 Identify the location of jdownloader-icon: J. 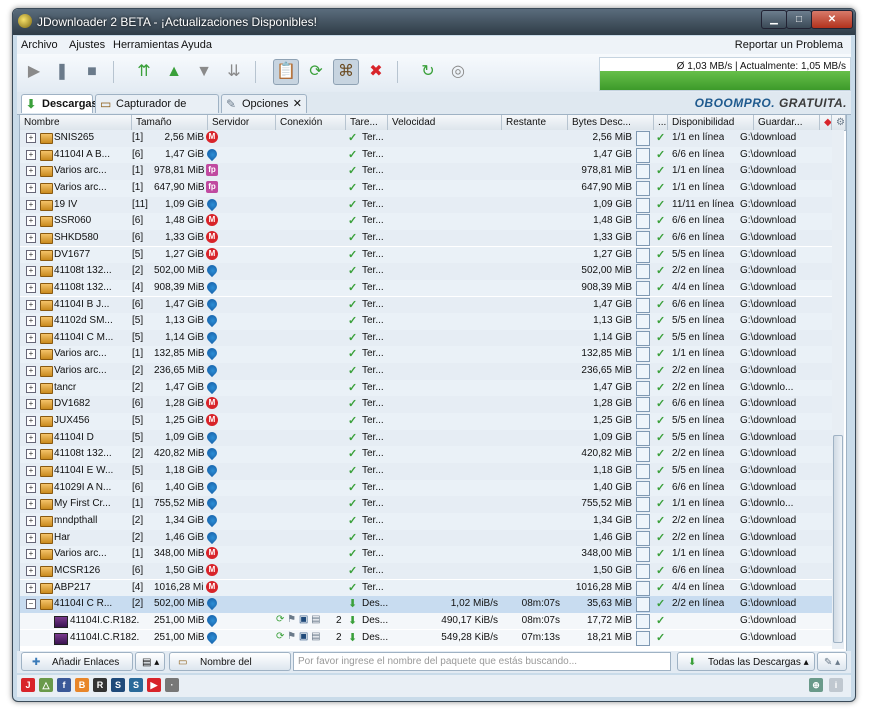
(28, 685).